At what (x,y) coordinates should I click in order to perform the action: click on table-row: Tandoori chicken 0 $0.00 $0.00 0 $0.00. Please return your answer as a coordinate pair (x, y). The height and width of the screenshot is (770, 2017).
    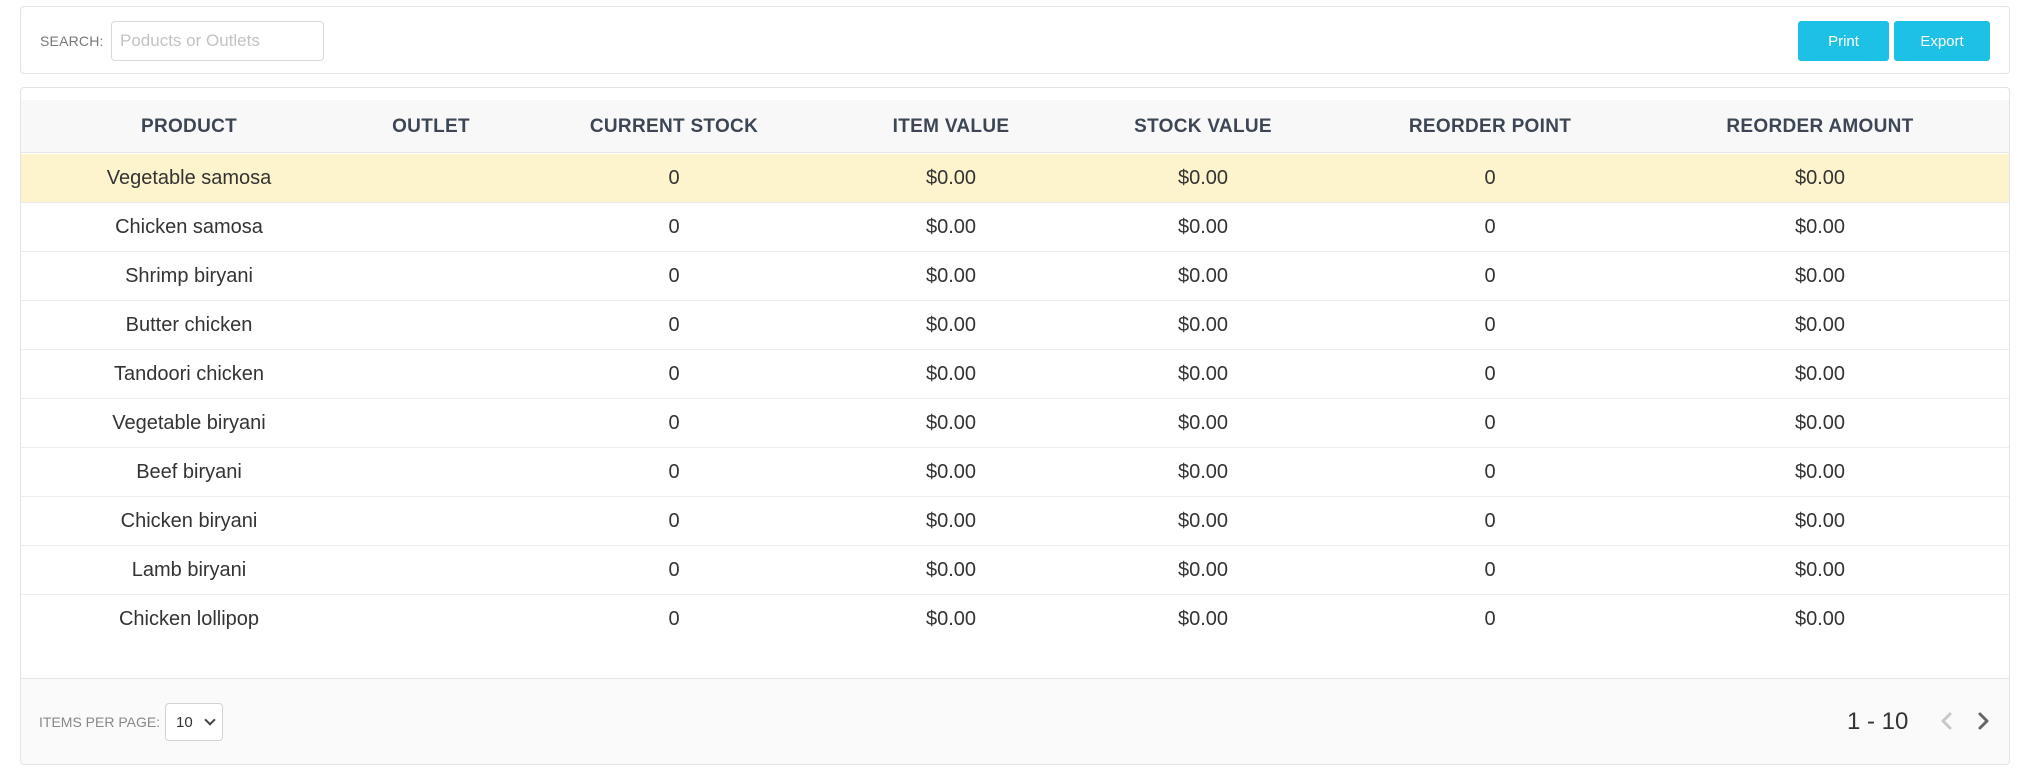
    Looking at the image, I should click on (1015, 374).